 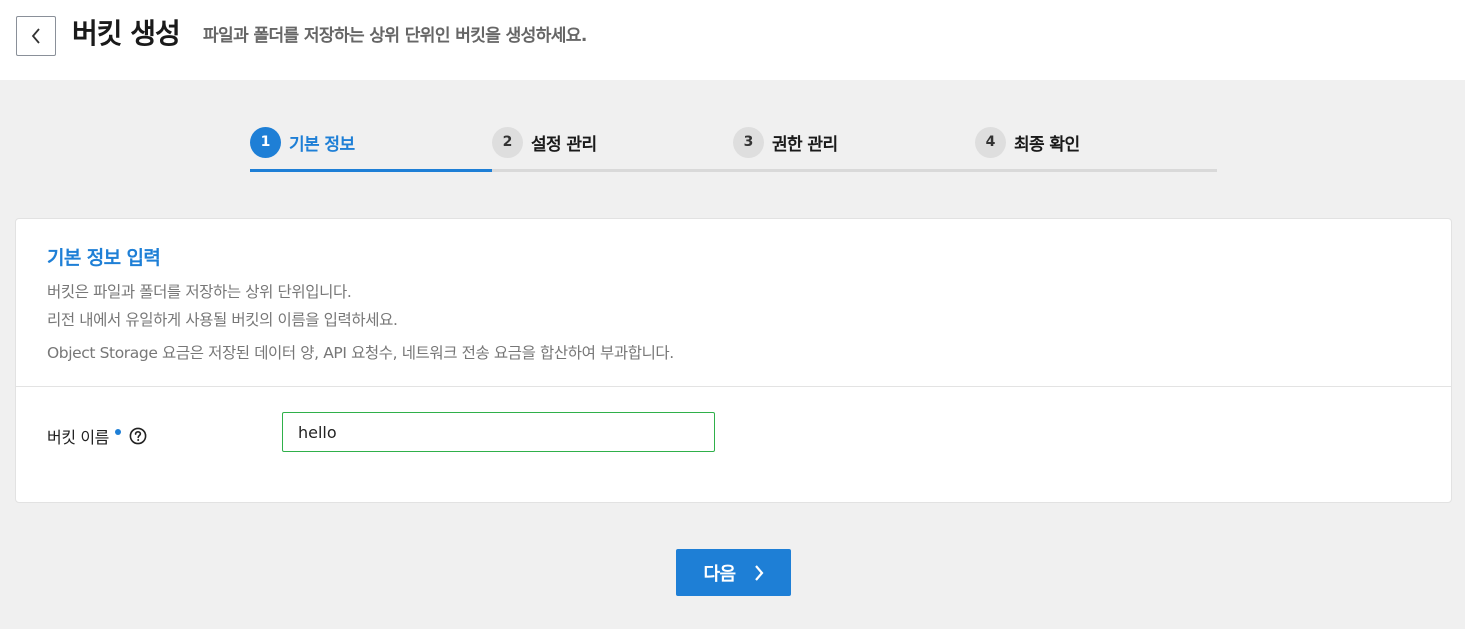 What do you see at coordinates (990, 142) in the screenshot?
I see `step-number: 4` at bounding box center [990, 142].